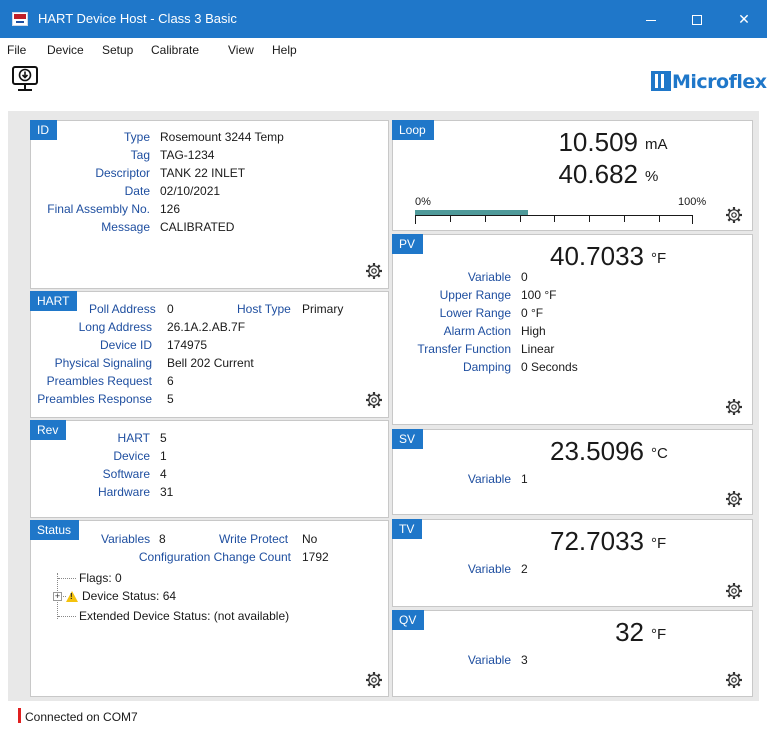  I want to click on damping-value: 0 Seconds, so click(549, 367).